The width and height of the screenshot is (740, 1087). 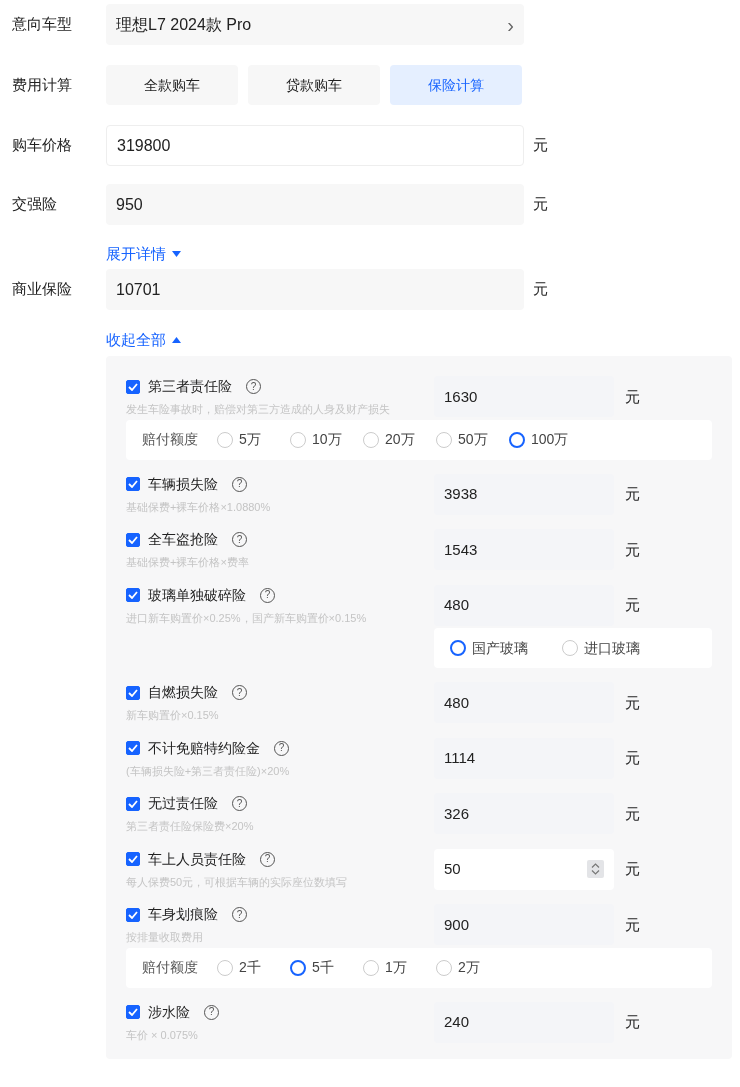 What do you see at coordinates (190, 386) in the screenshot?
I see `insurance-name: 第三者责任险` at bounding box center [190, 386].